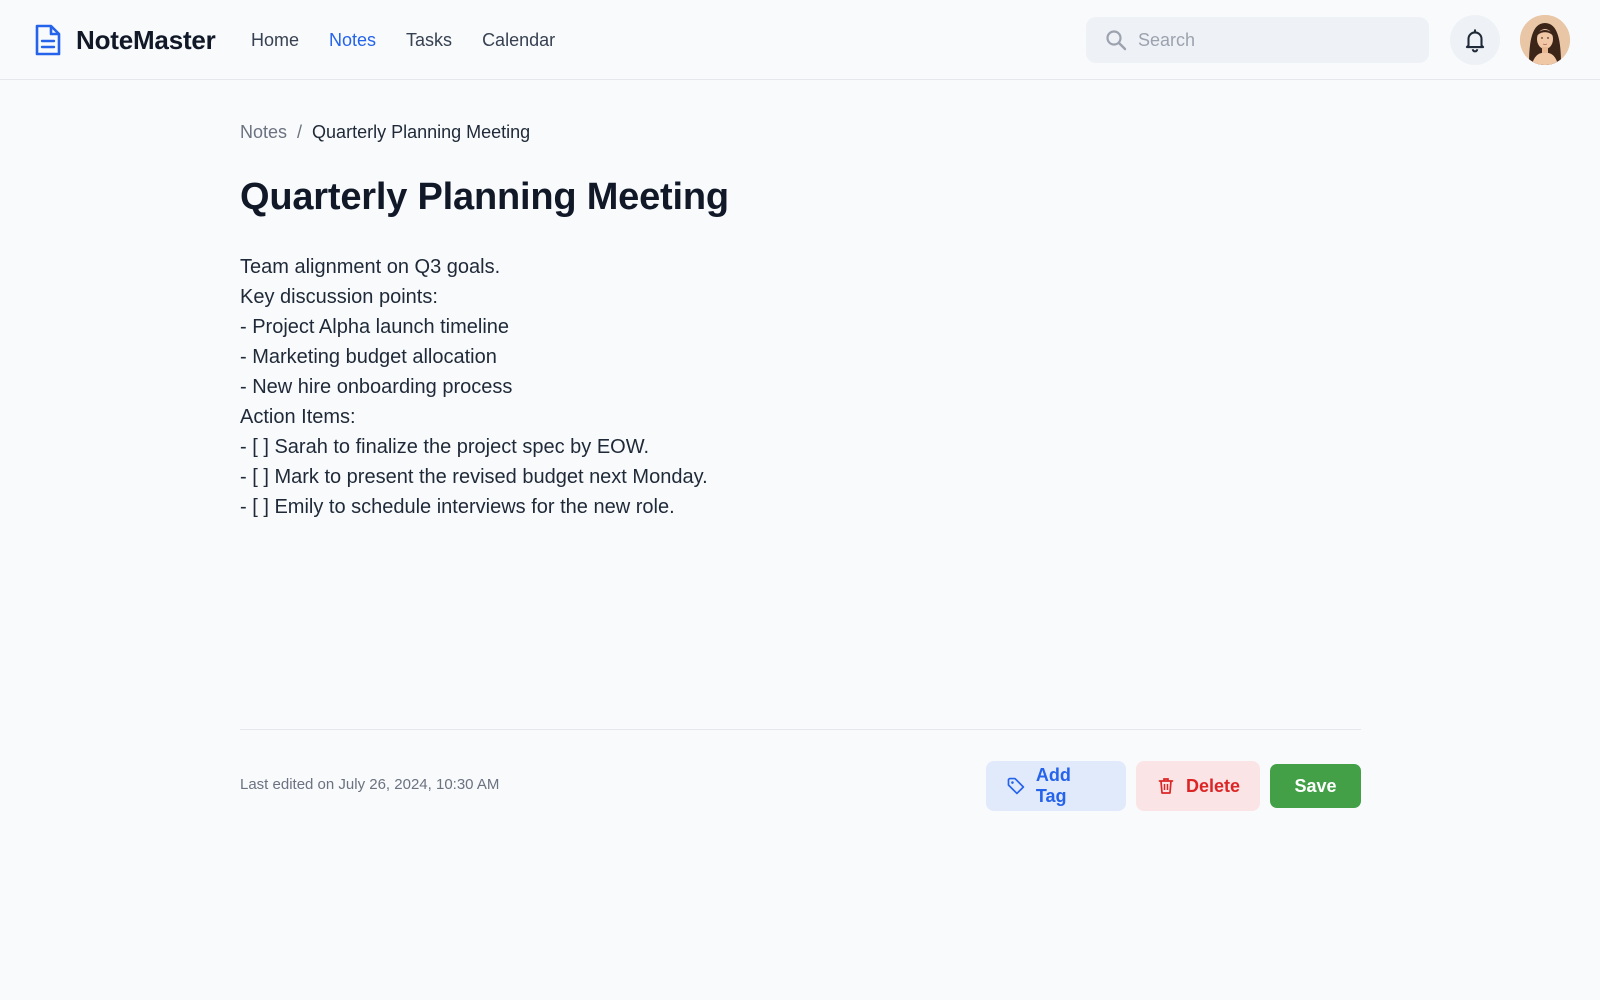  I want to click on note-body-line: Team alignment on Q3 goals., so click(370, 267).